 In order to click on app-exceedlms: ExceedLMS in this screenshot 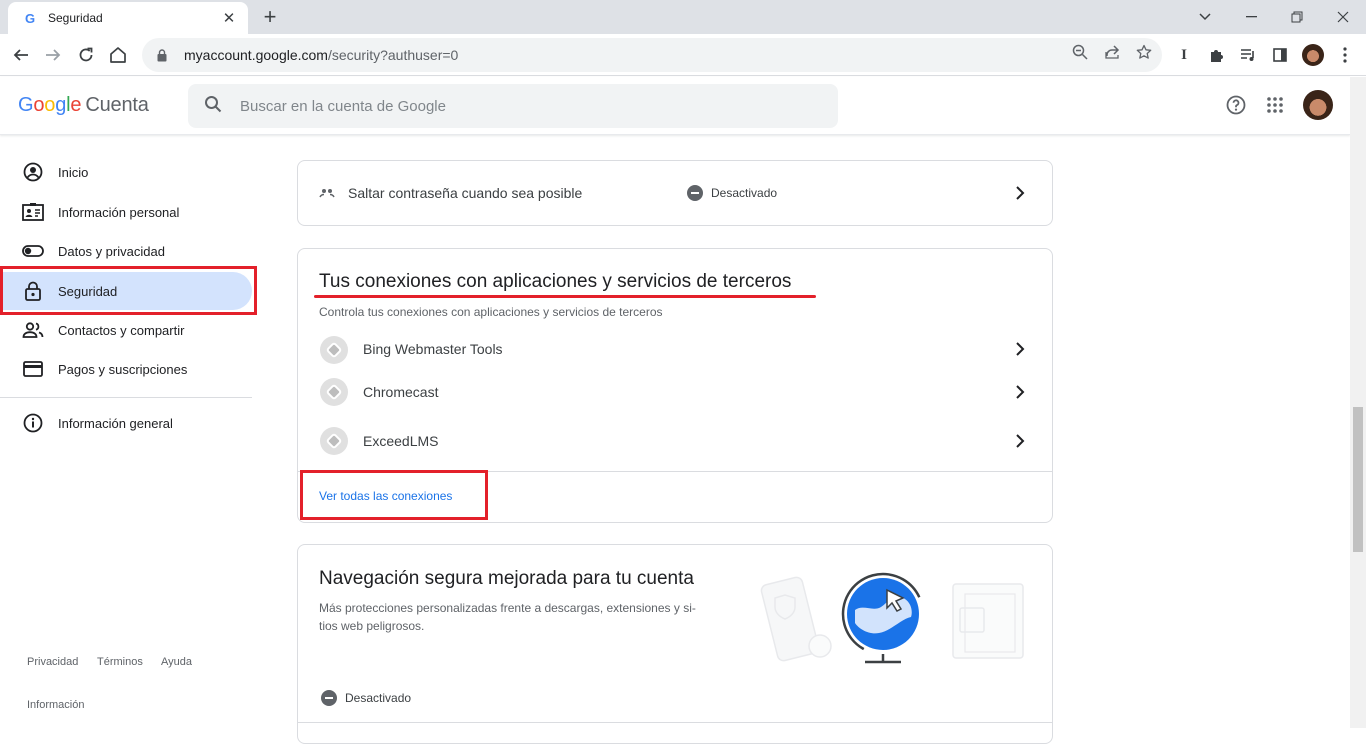, I will do `click(400, 441)`.